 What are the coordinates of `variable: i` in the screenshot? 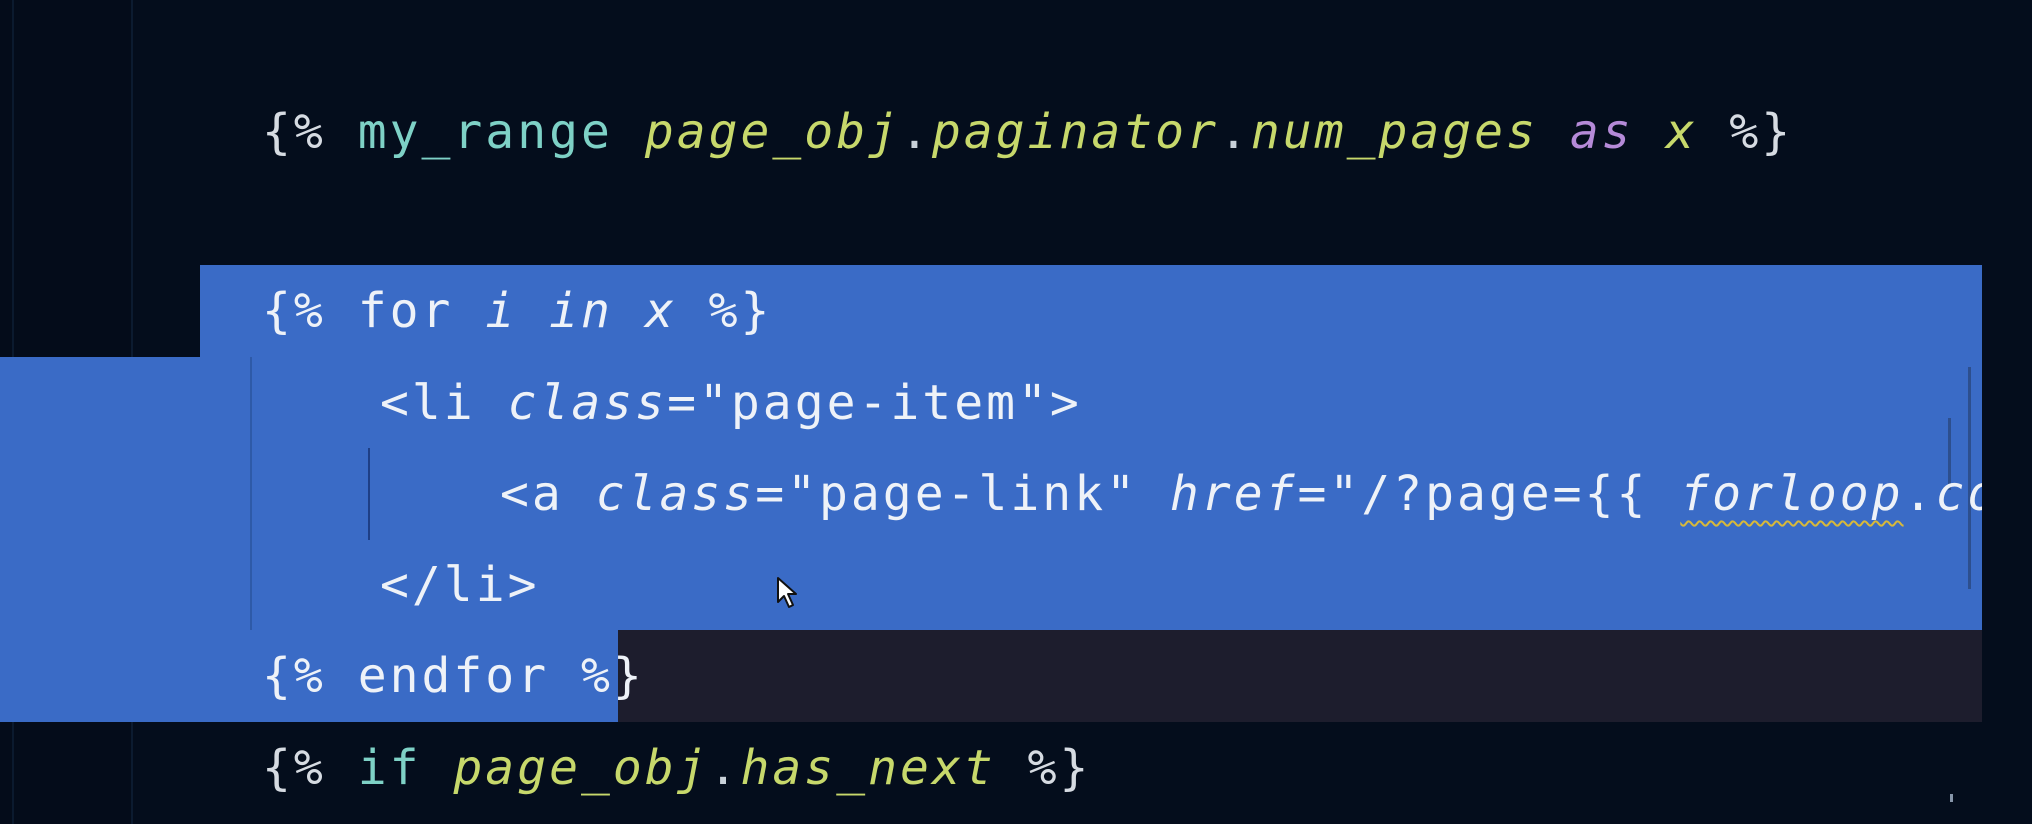 It's located at (501, 311).